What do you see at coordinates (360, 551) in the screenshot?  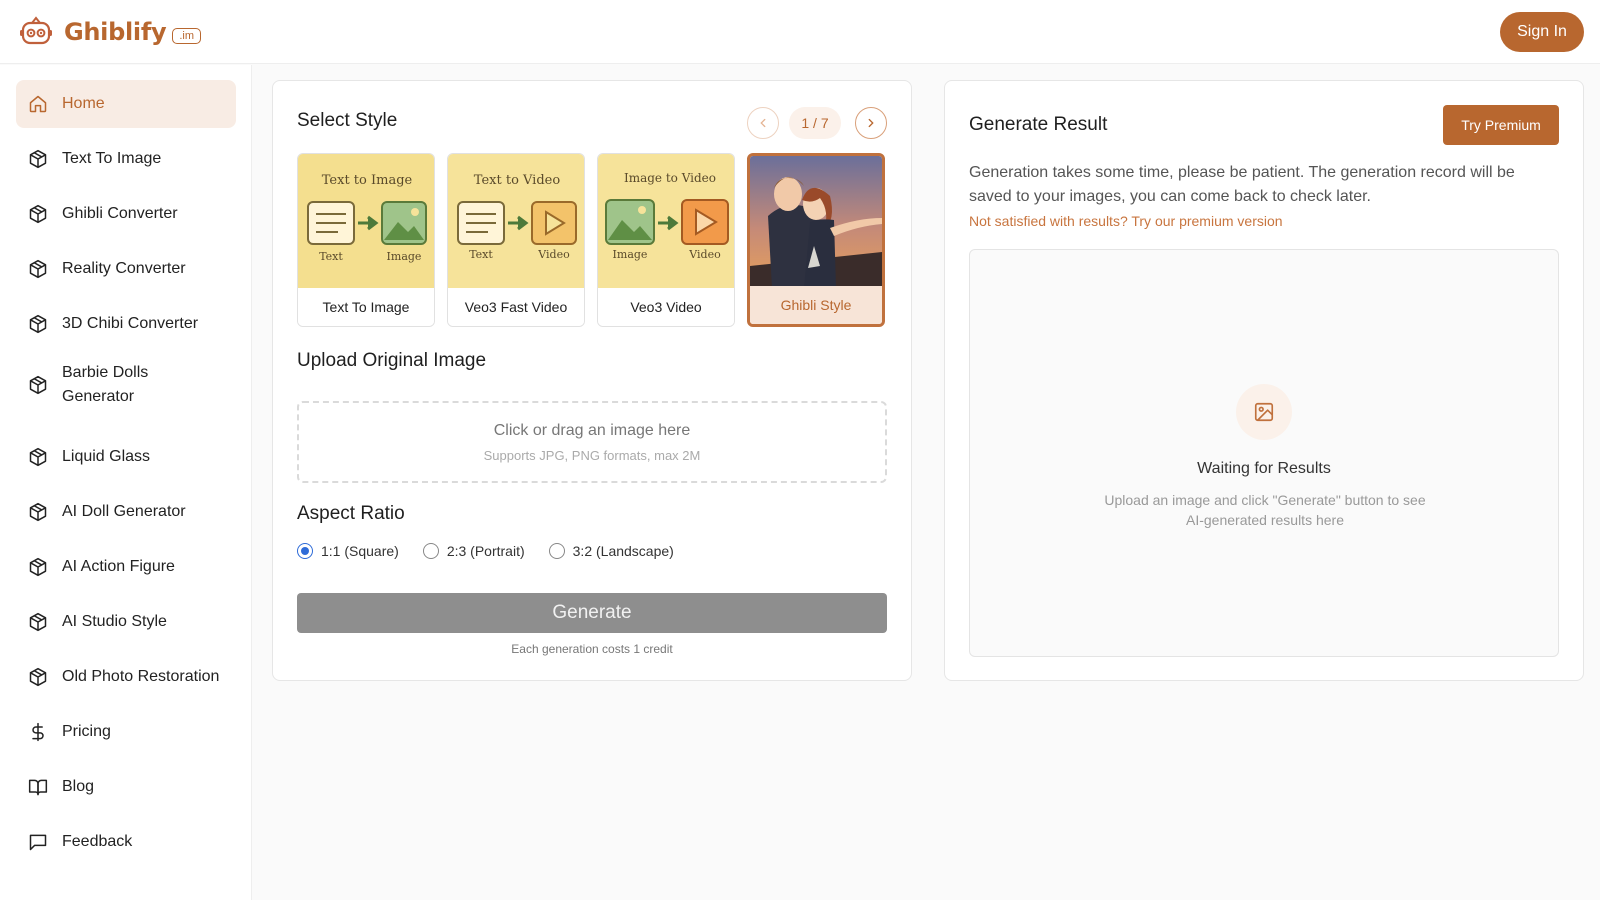 I see `radio-label: 1:1 (Square)` at bounding box center [360, 551].